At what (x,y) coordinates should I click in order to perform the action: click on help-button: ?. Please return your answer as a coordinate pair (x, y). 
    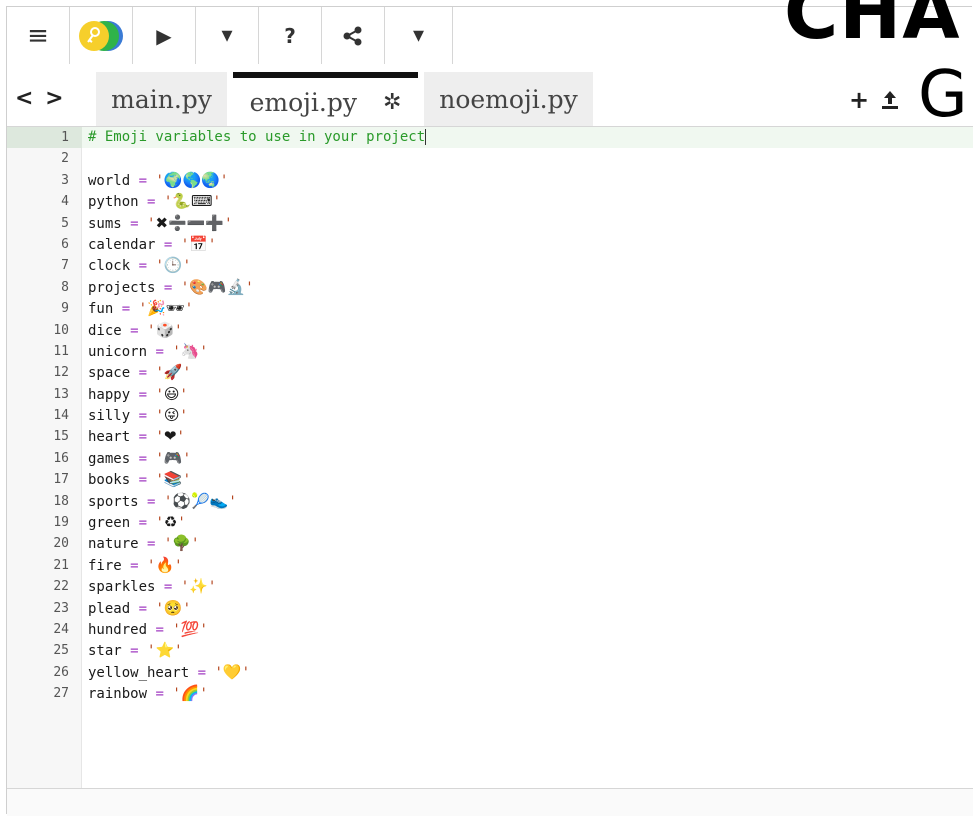
    Looking at the image, I should click on (290, 35).